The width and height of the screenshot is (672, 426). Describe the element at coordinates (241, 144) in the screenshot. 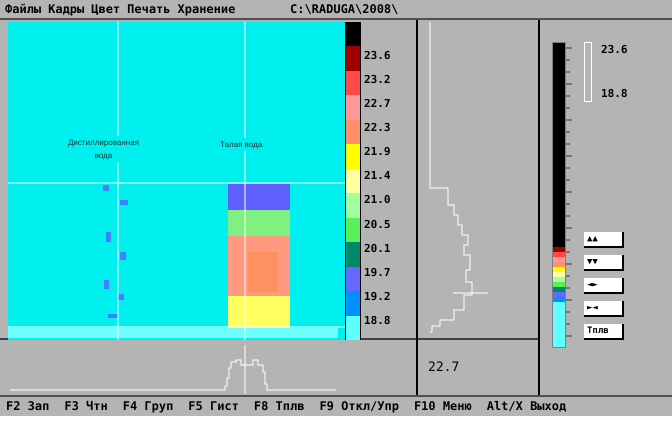

I see `image-label: Талая вода` at that location.